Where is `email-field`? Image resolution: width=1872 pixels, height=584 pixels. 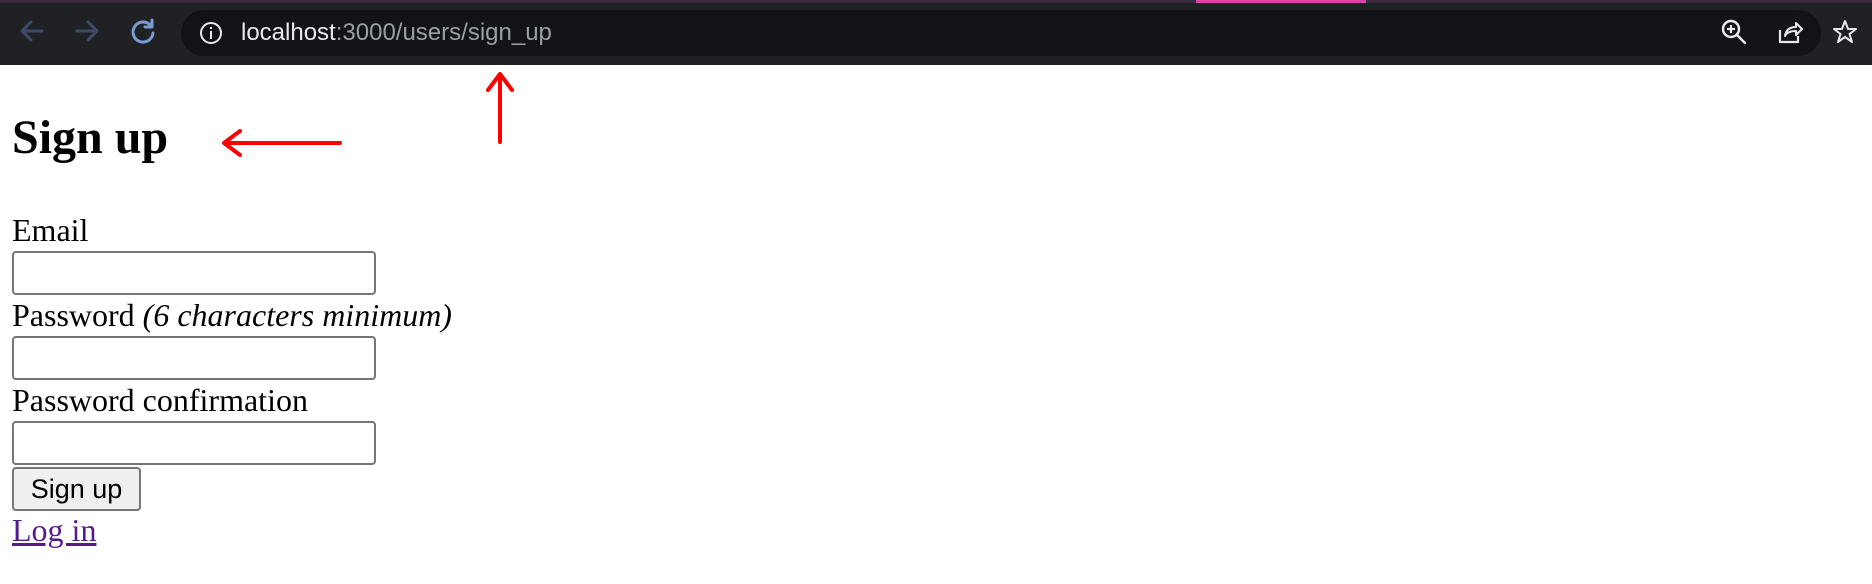
email-field is located at coordinates (194, 273).